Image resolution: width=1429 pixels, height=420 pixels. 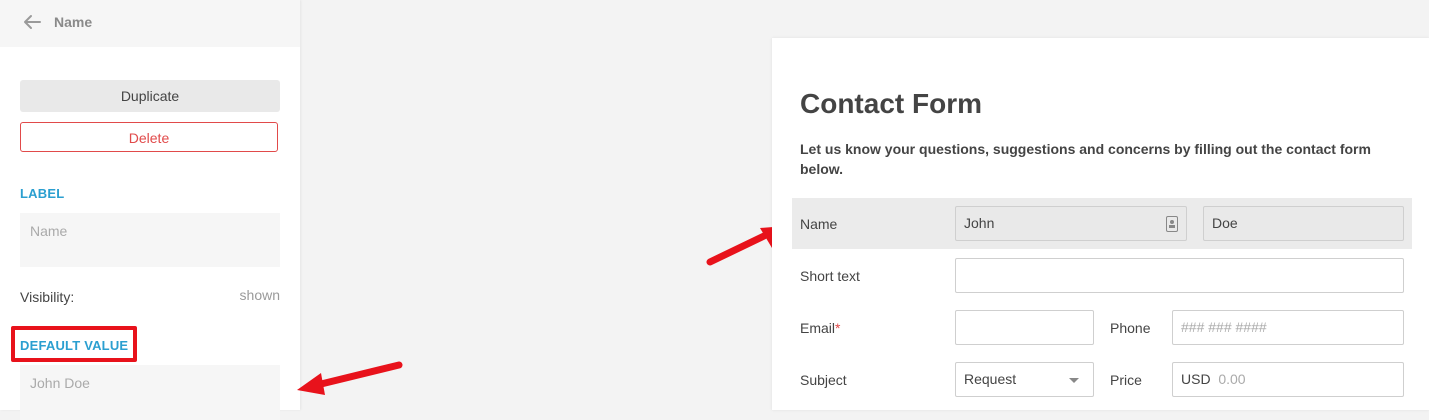 What do you see at coordinates (73, 22) in the screenshot?
I see `panel-title: Name` at bounding box center [73, 22].